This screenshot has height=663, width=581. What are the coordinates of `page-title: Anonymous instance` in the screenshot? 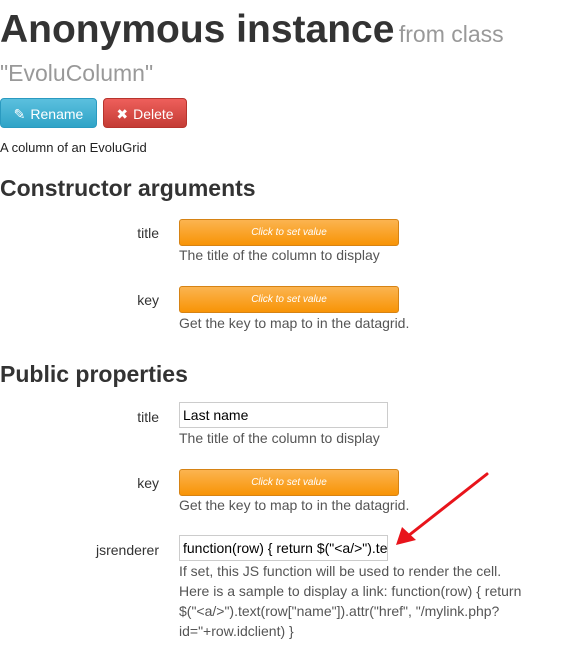 It's located at (197, 29).